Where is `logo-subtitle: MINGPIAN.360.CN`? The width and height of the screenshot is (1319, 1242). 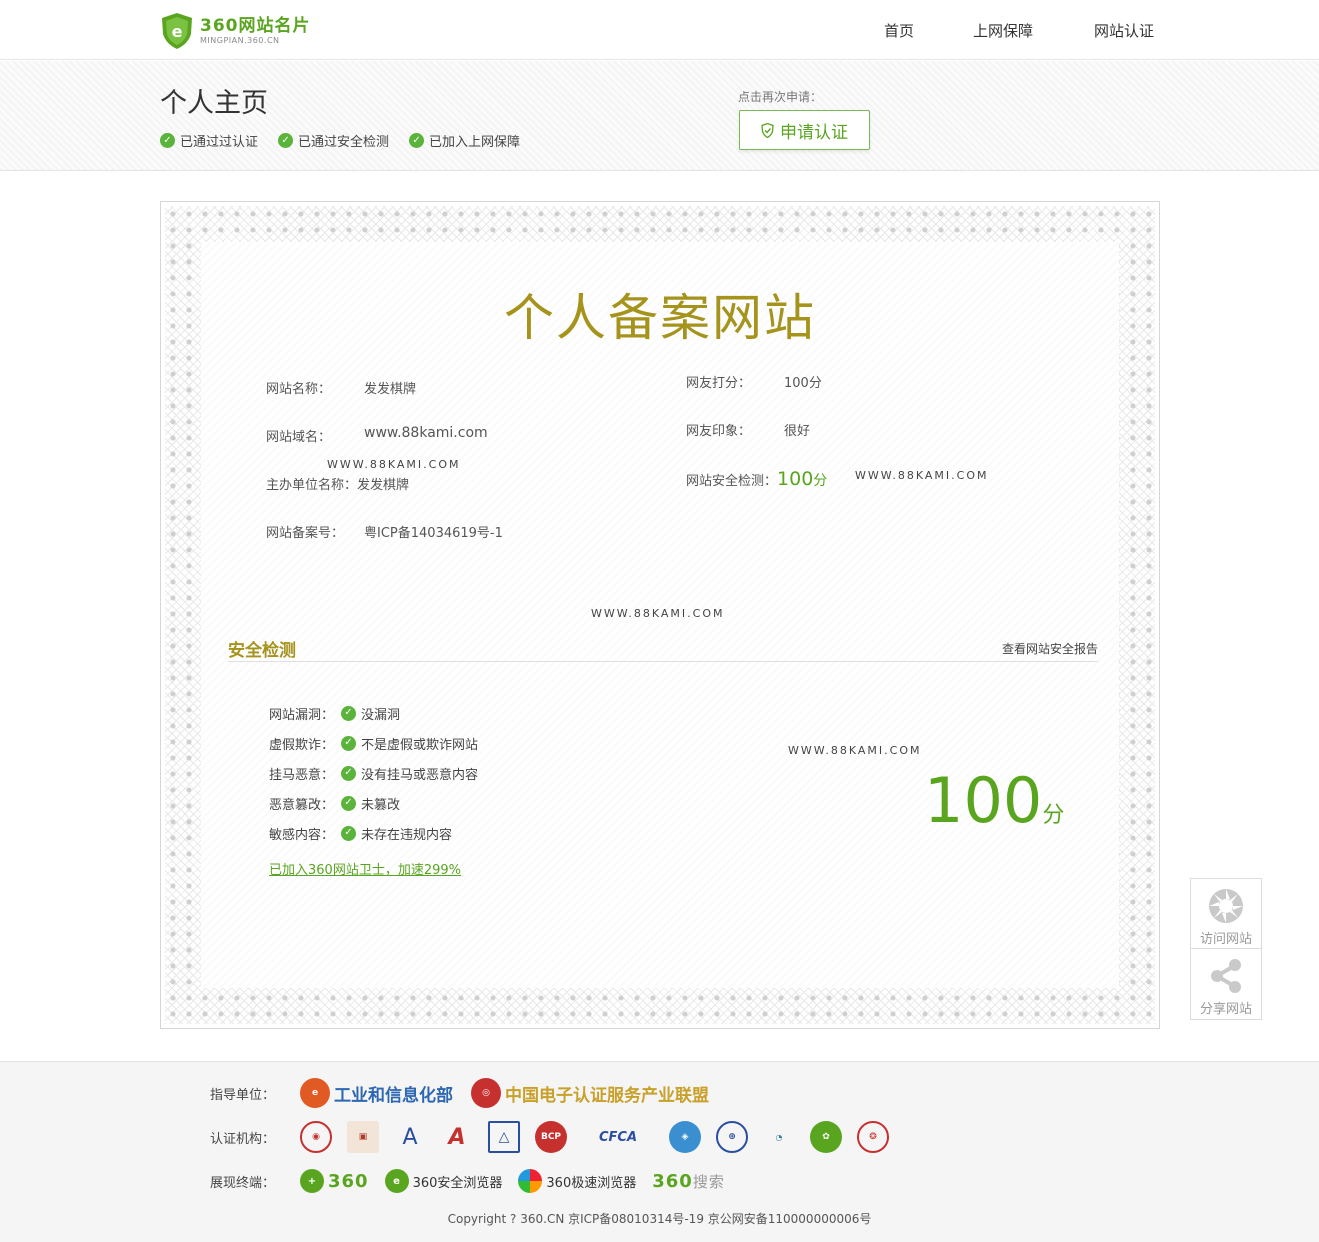 logo-subtitle: MINGPIAN.360.CN is located at coordinates (240, 40).